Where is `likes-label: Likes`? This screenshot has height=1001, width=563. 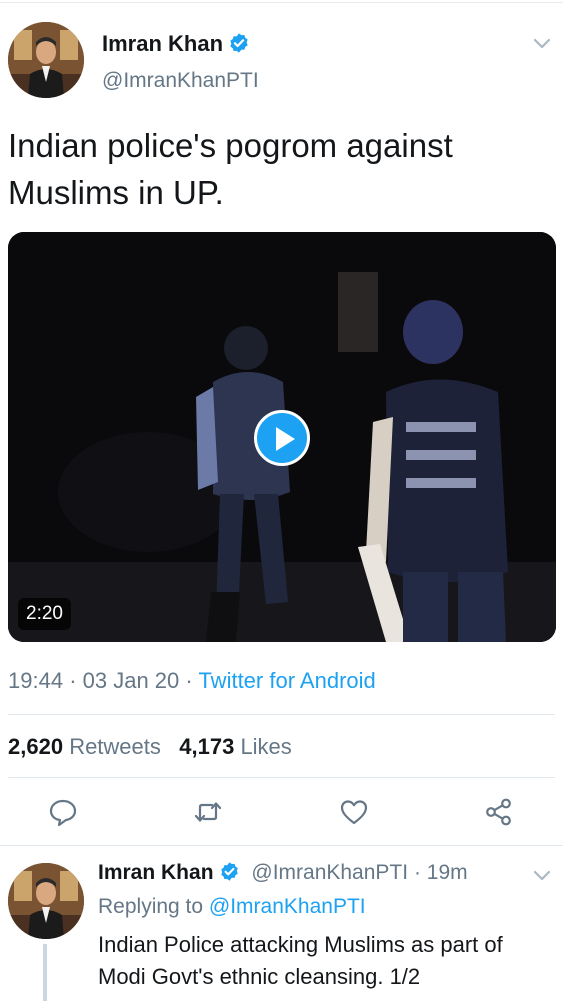 likes-label: Likes is located at coordinates (266, 746).